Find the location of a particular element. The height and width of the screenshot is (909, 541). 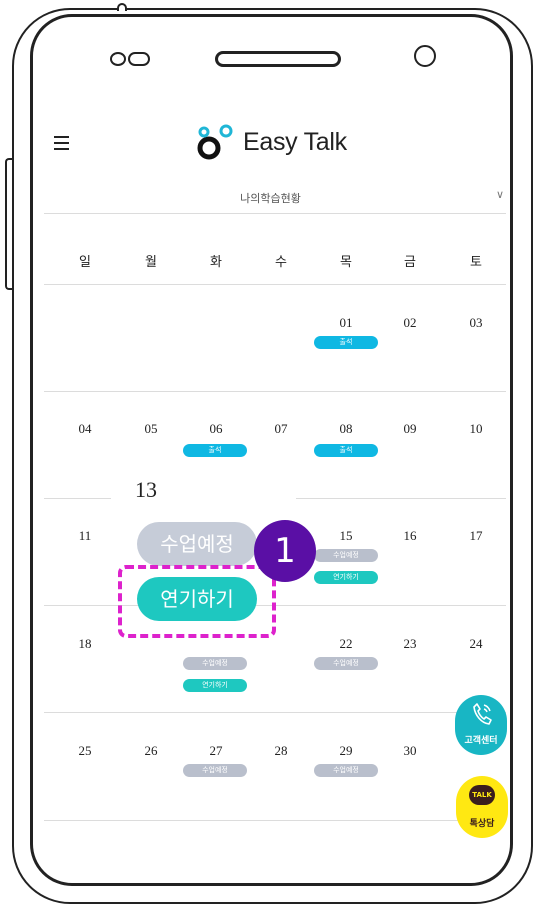

kakao-talk-icon: TALK is located at coordinates (482, 795).